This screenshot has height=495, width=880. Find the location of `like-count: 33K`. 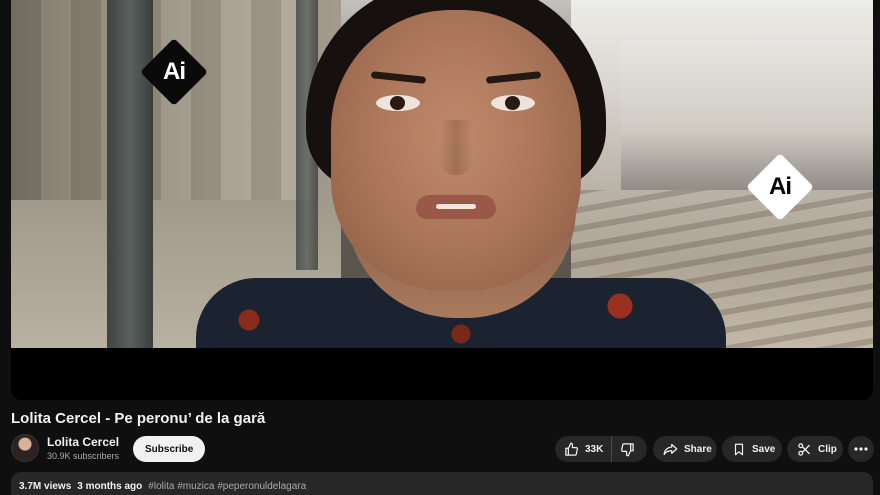

like-count: 33K is located at coordinates (594, 449).